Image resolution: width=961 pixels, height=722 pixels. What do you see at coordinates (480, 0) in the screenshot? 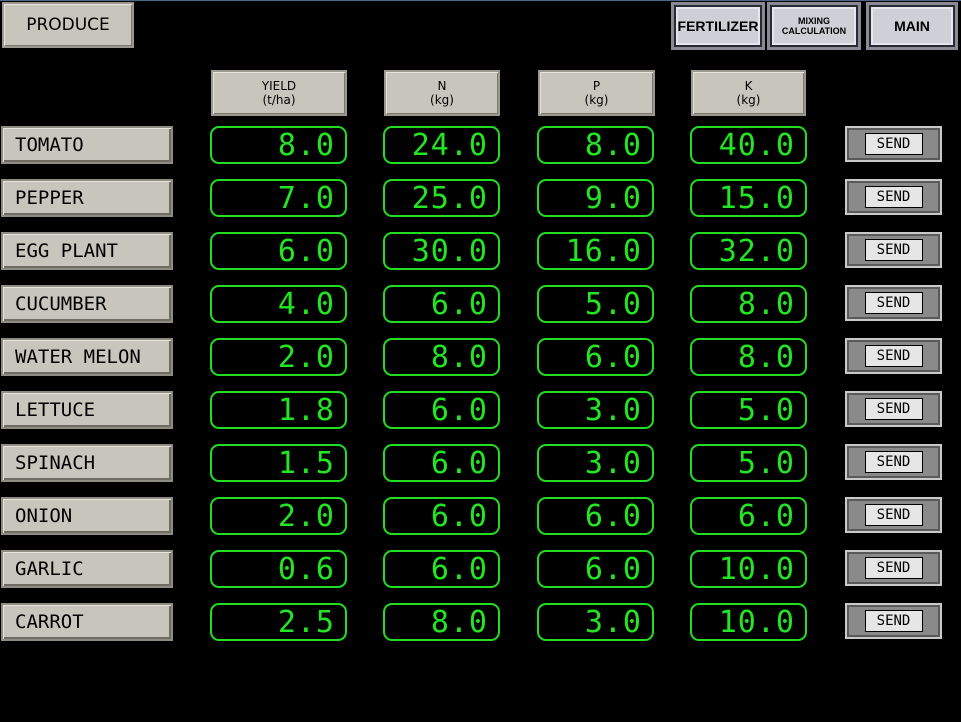
I see `window-top-border` at bounding box center [480, 0].